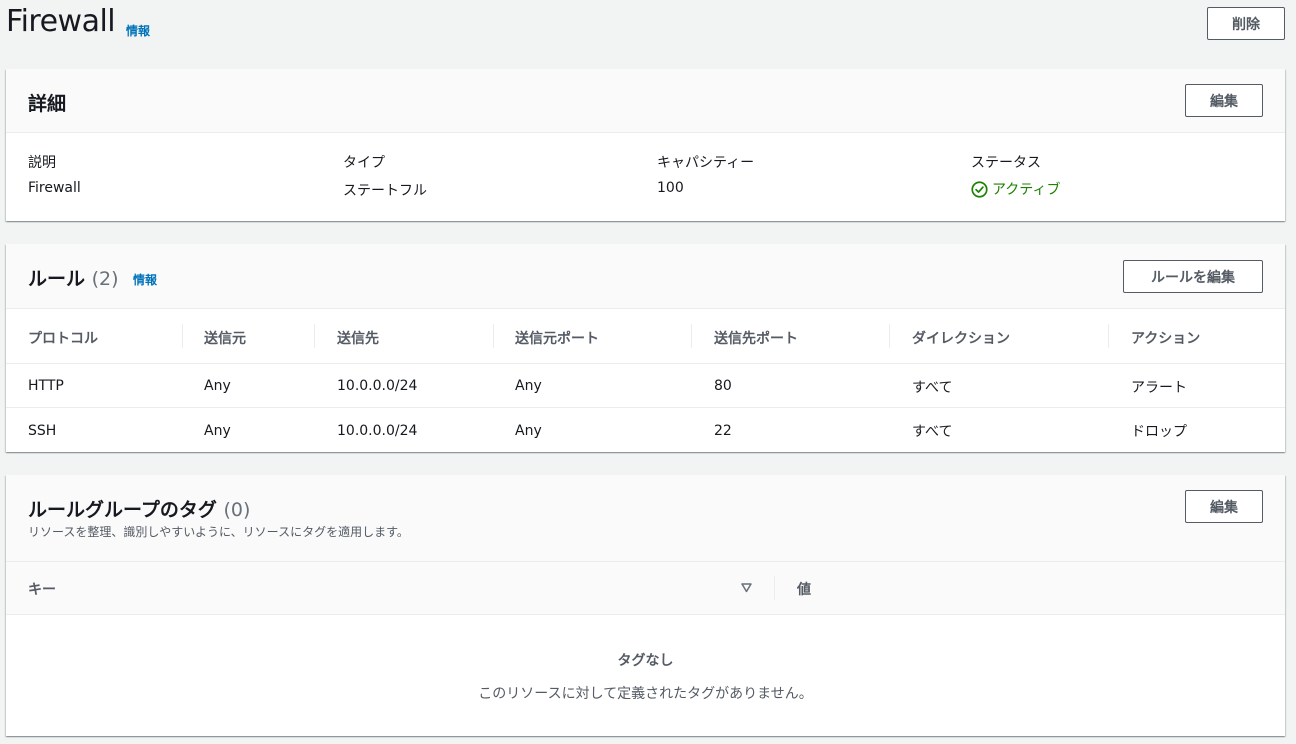  I want to click on status-badge: アクティブ, so click(1015, 189).